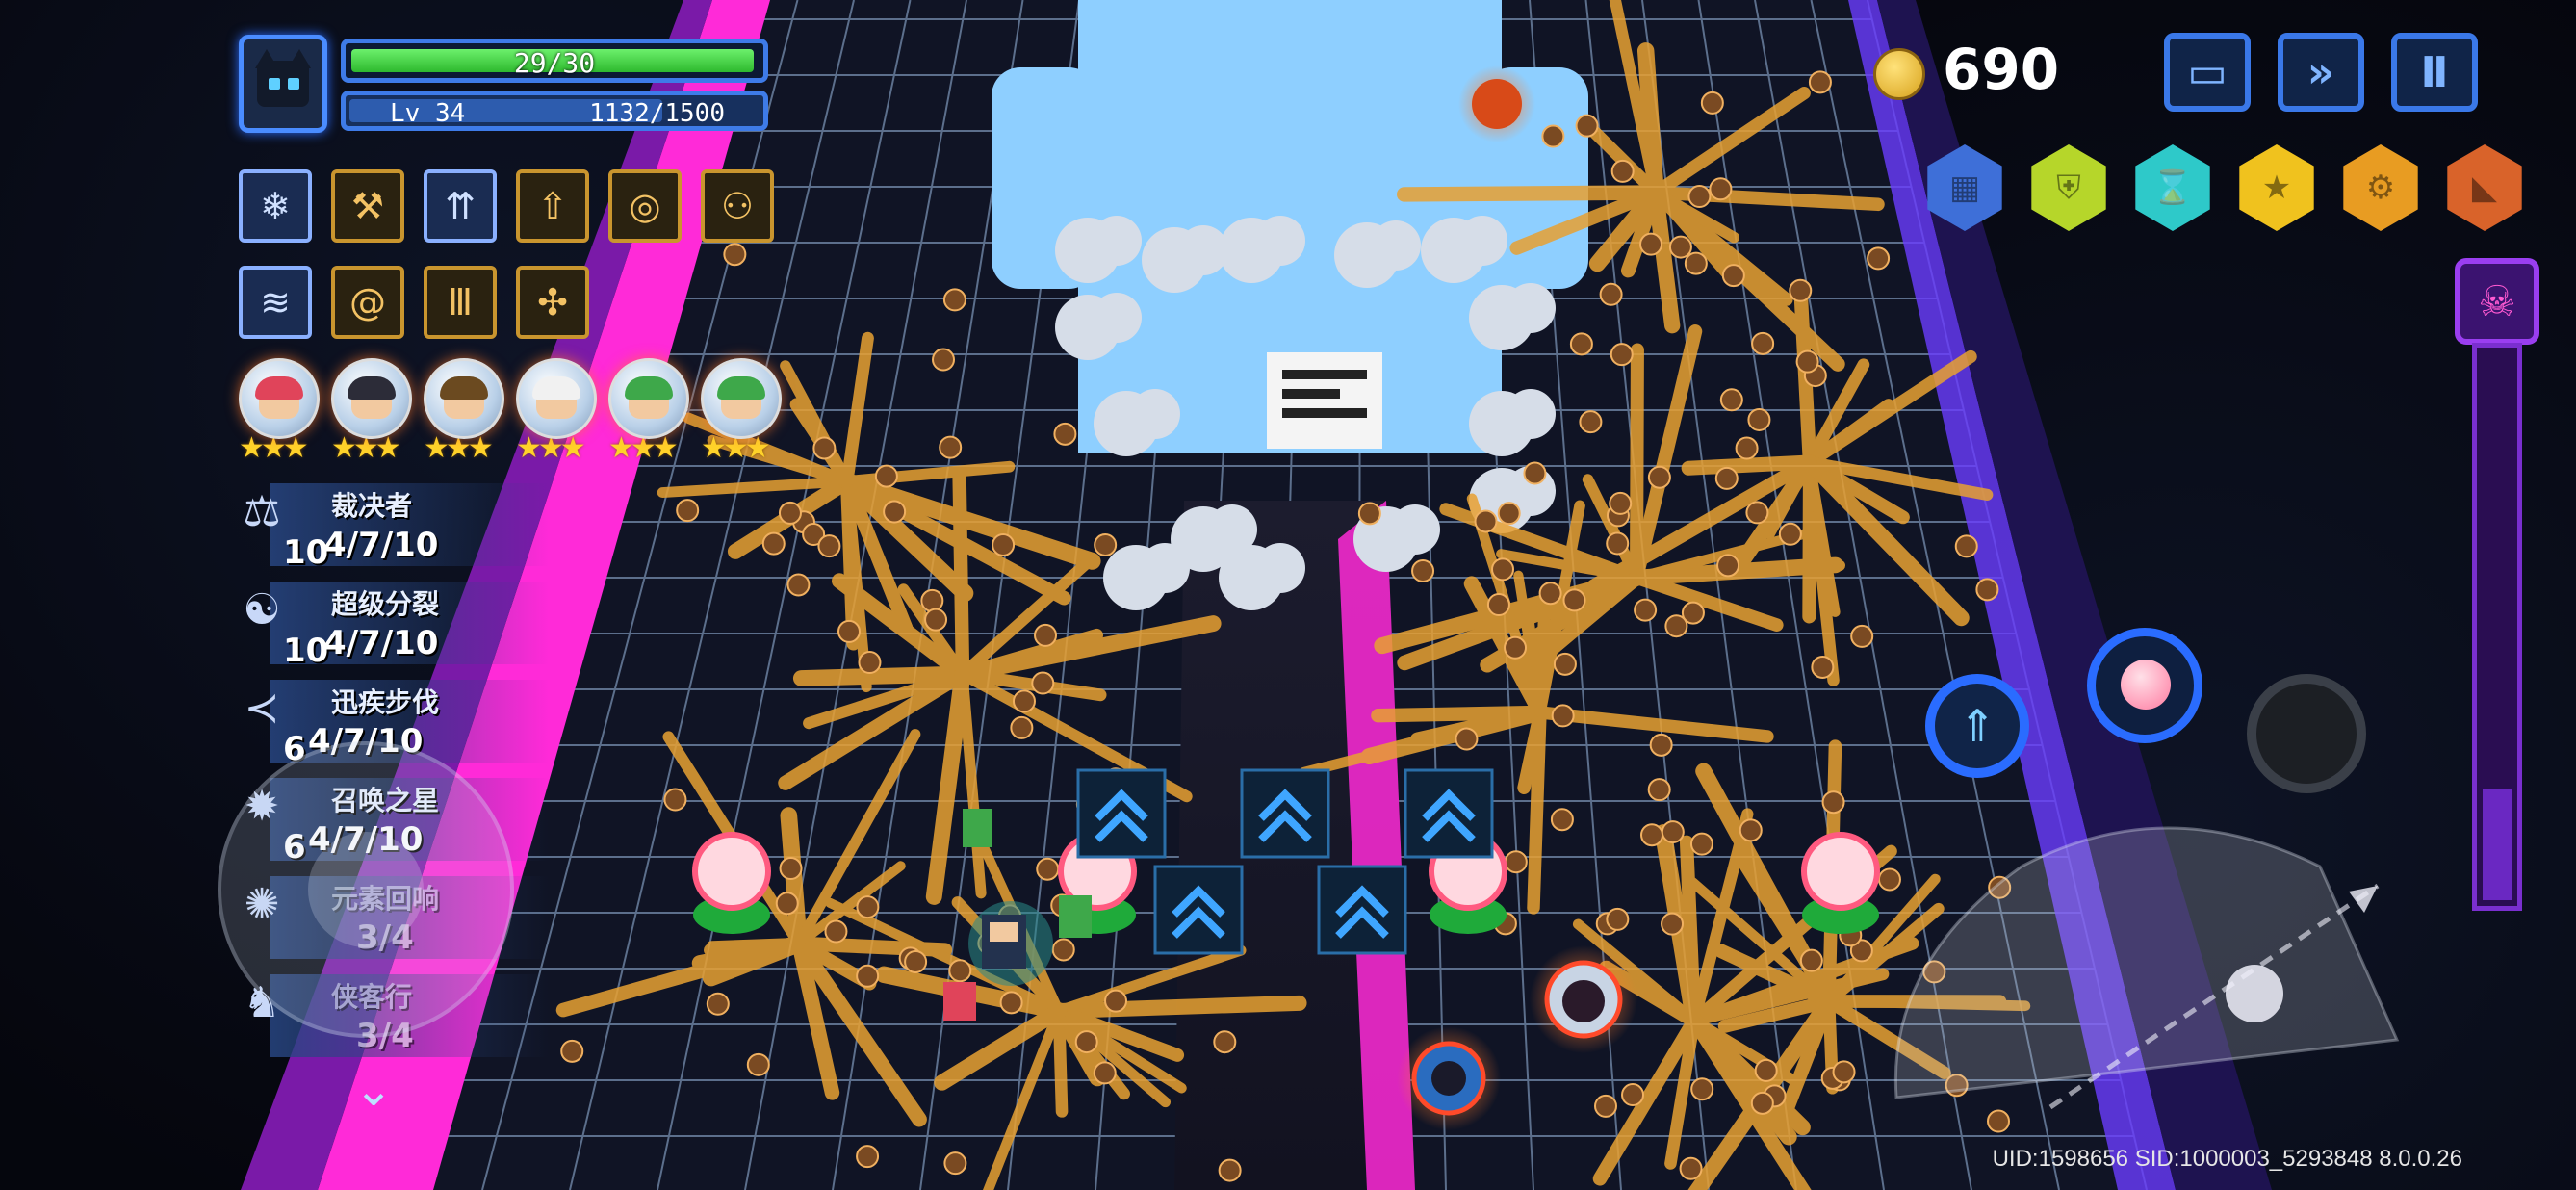 The width and height of the screenshot is (2576, 1190). I want to click on synergy-count: 10, so click(306, 553).